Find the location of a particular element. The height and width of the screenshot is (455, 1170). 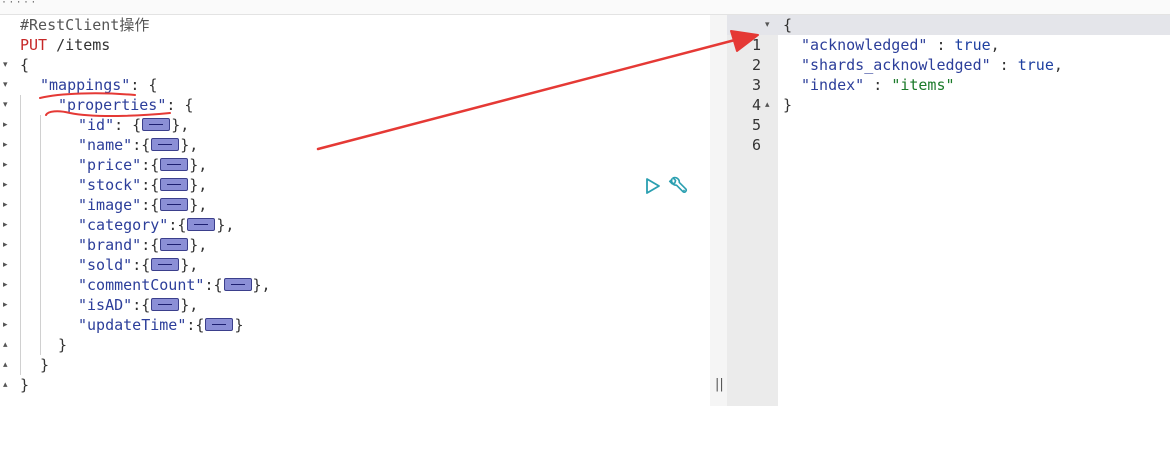

request-path: /items is located at coordinates (83, 45).